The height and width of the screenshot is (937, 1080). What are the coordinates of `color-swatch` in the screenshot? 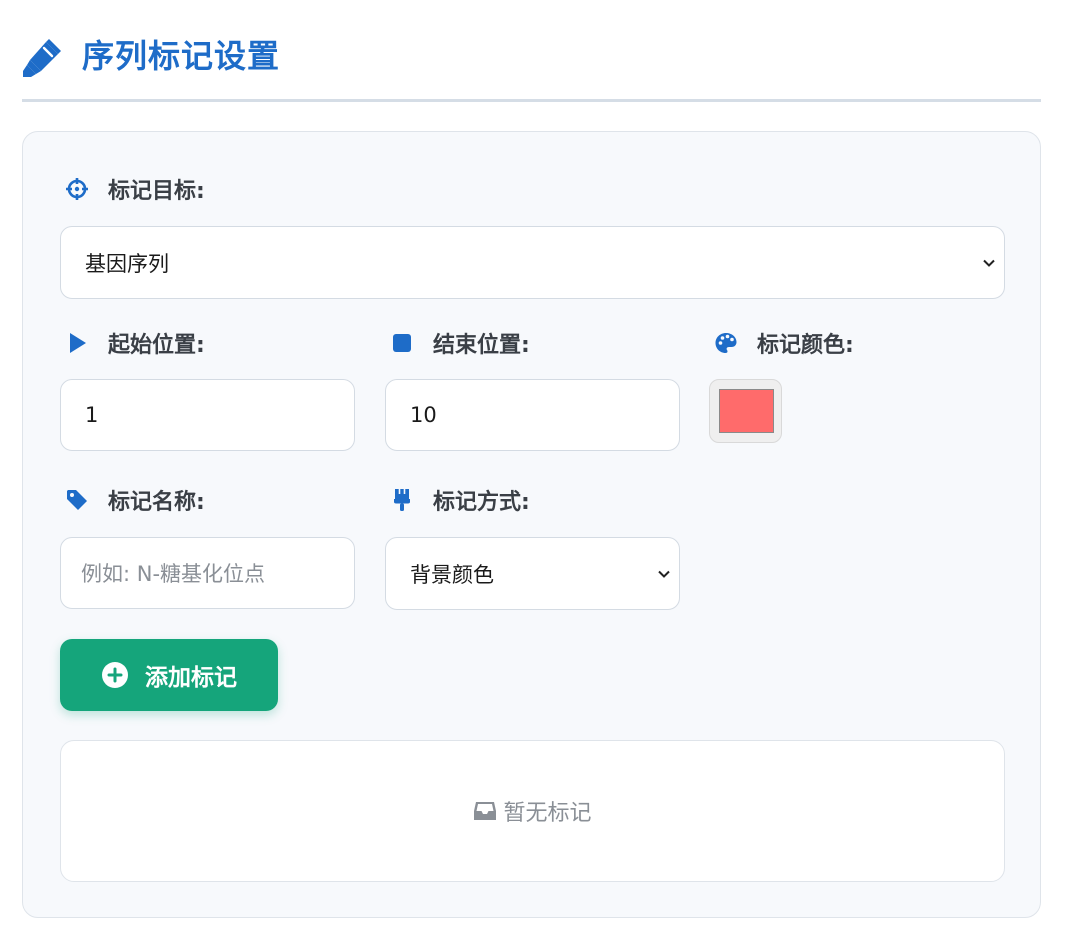 It's located at (746, 411).